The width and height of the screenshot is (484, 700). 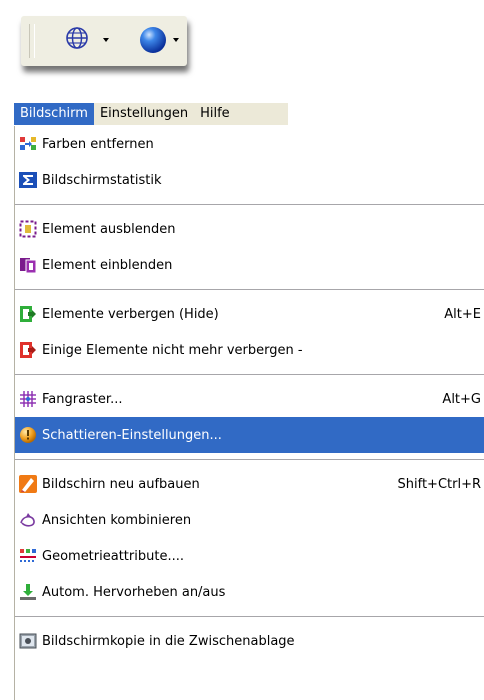 I want to click on combine-views-icon, so click(x=27, y=520).